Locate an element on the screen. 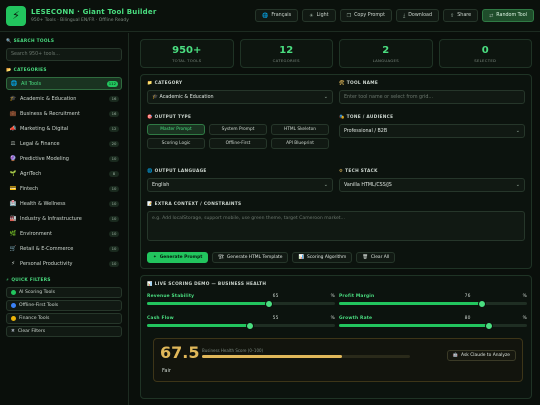 This screenshot has width=540, height=405. random-tool-label: Random Tool is located at coordinates (511, 15).